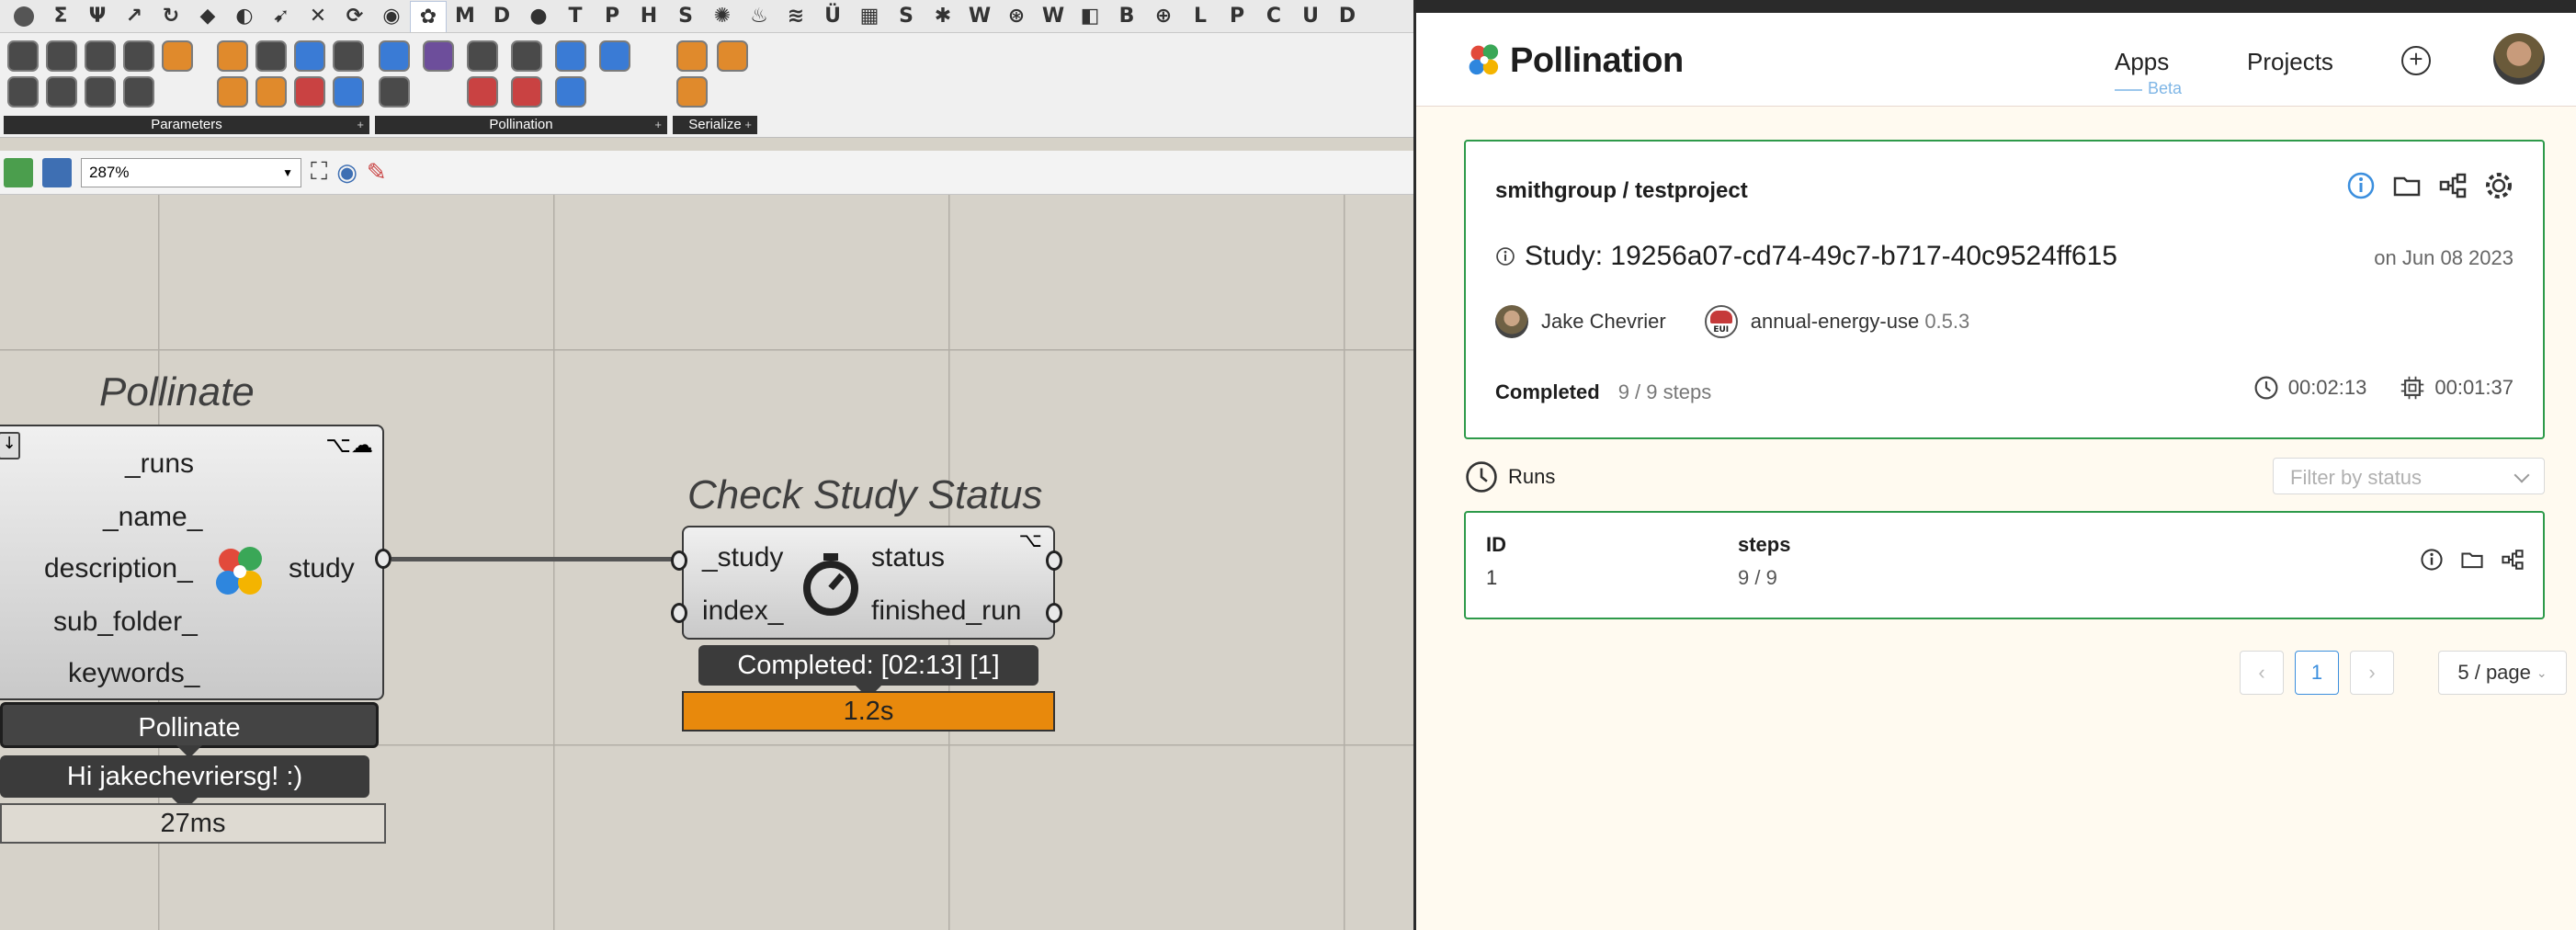  Describe the element at coordinates (60, 16) in the screenshot. I see `tab-maths: Σ` at that location.